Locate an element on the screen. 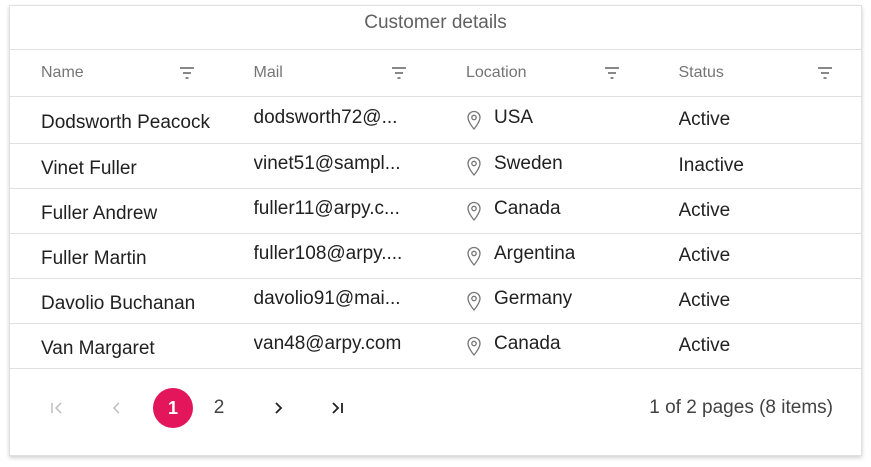 Image resolution: width=871 pixels, height=467 pixels. last-page-button is located at coordinates (337, 408).